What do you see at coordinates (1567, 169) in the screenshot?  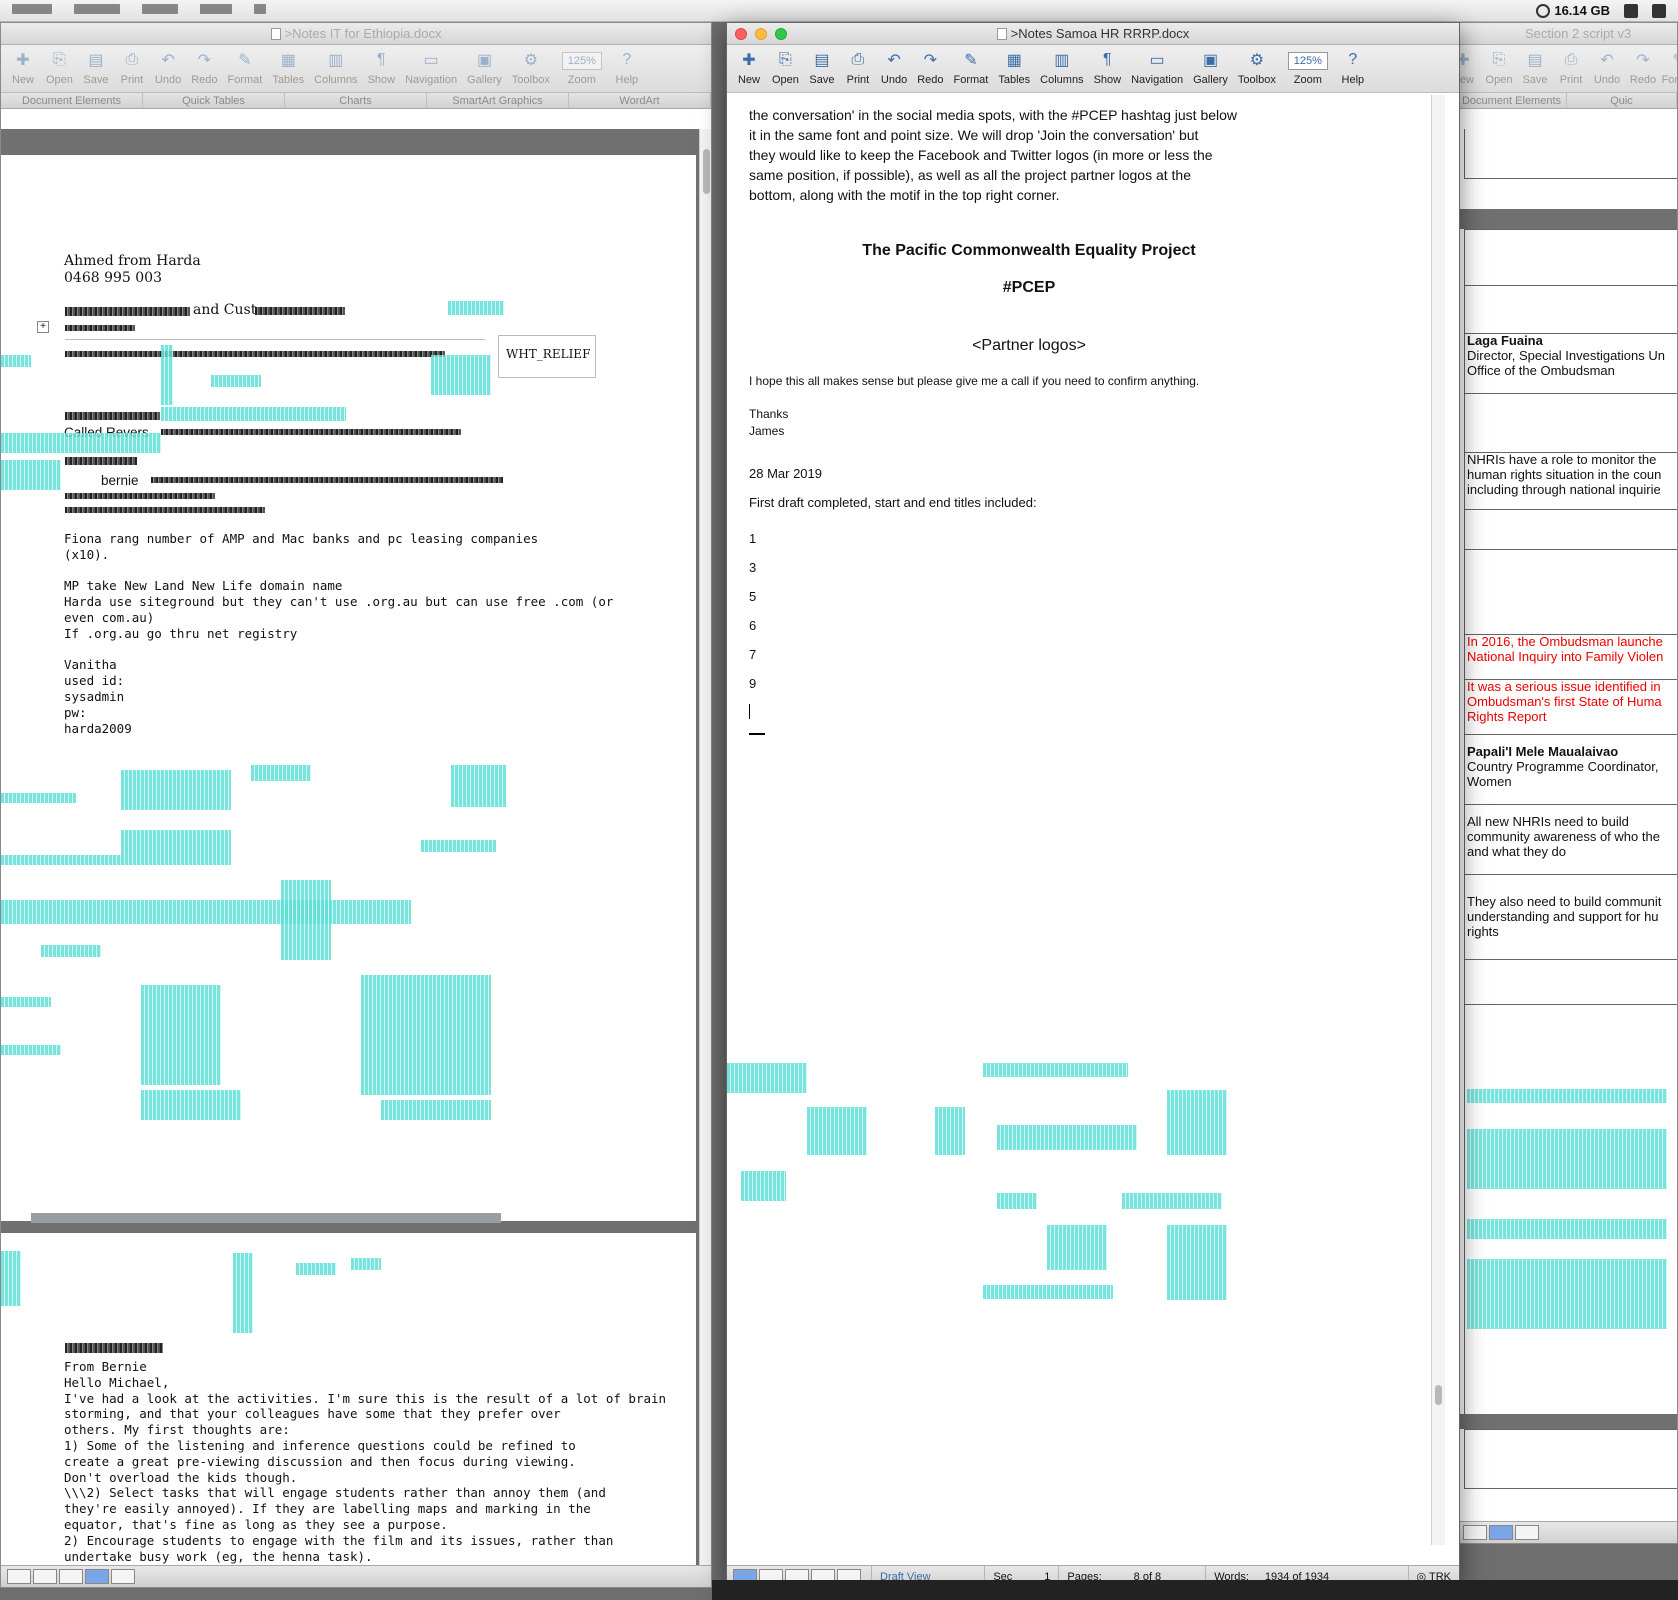 I see `right-page-top` at bounding box center [1567, 169].